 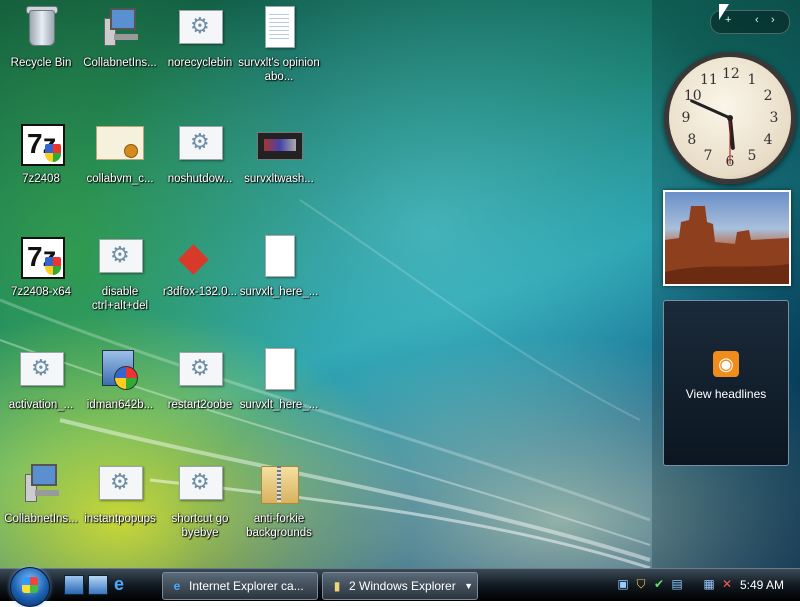 I want to click on taskbar-button-windows-explorer: ▮ 2 Windows Explorer ▼, so click(x=400, y=586).